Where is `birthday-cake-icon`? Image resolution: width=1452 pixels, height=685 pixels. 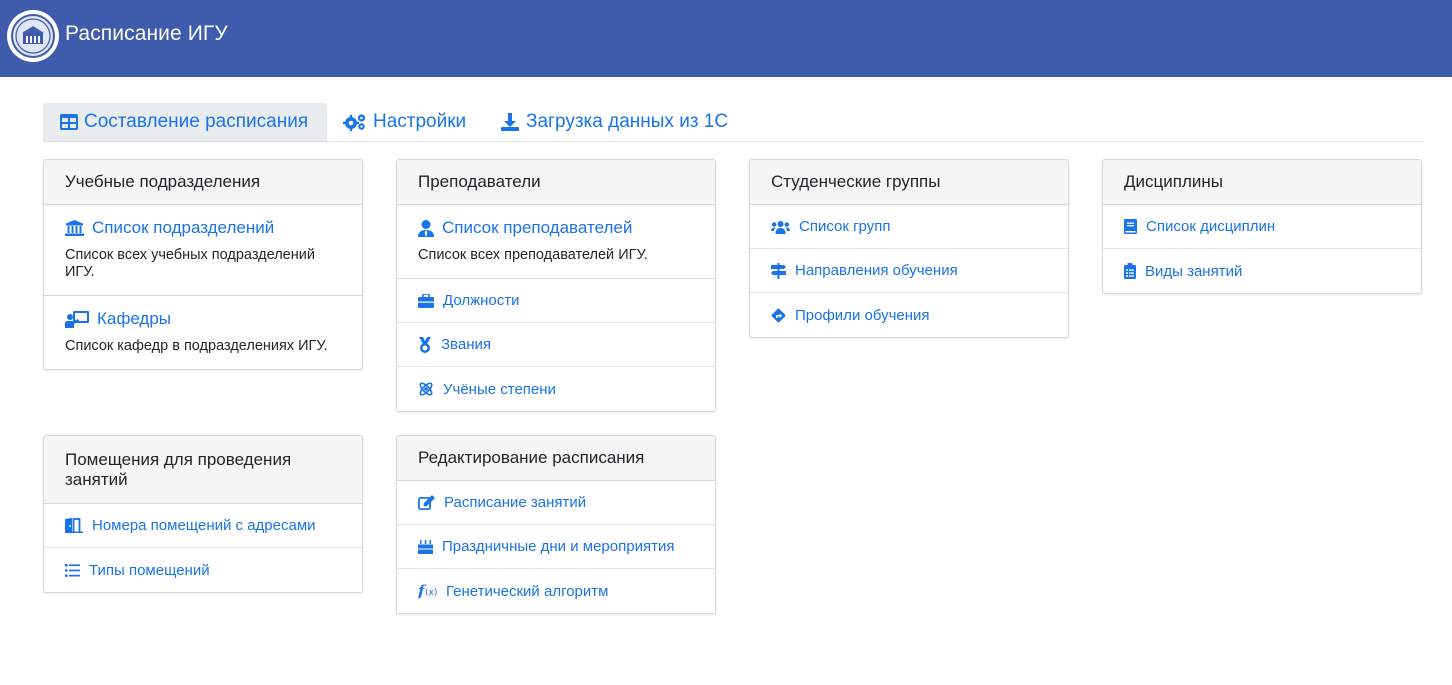 birthday-cake-icon is located at coordinates (425, 547).